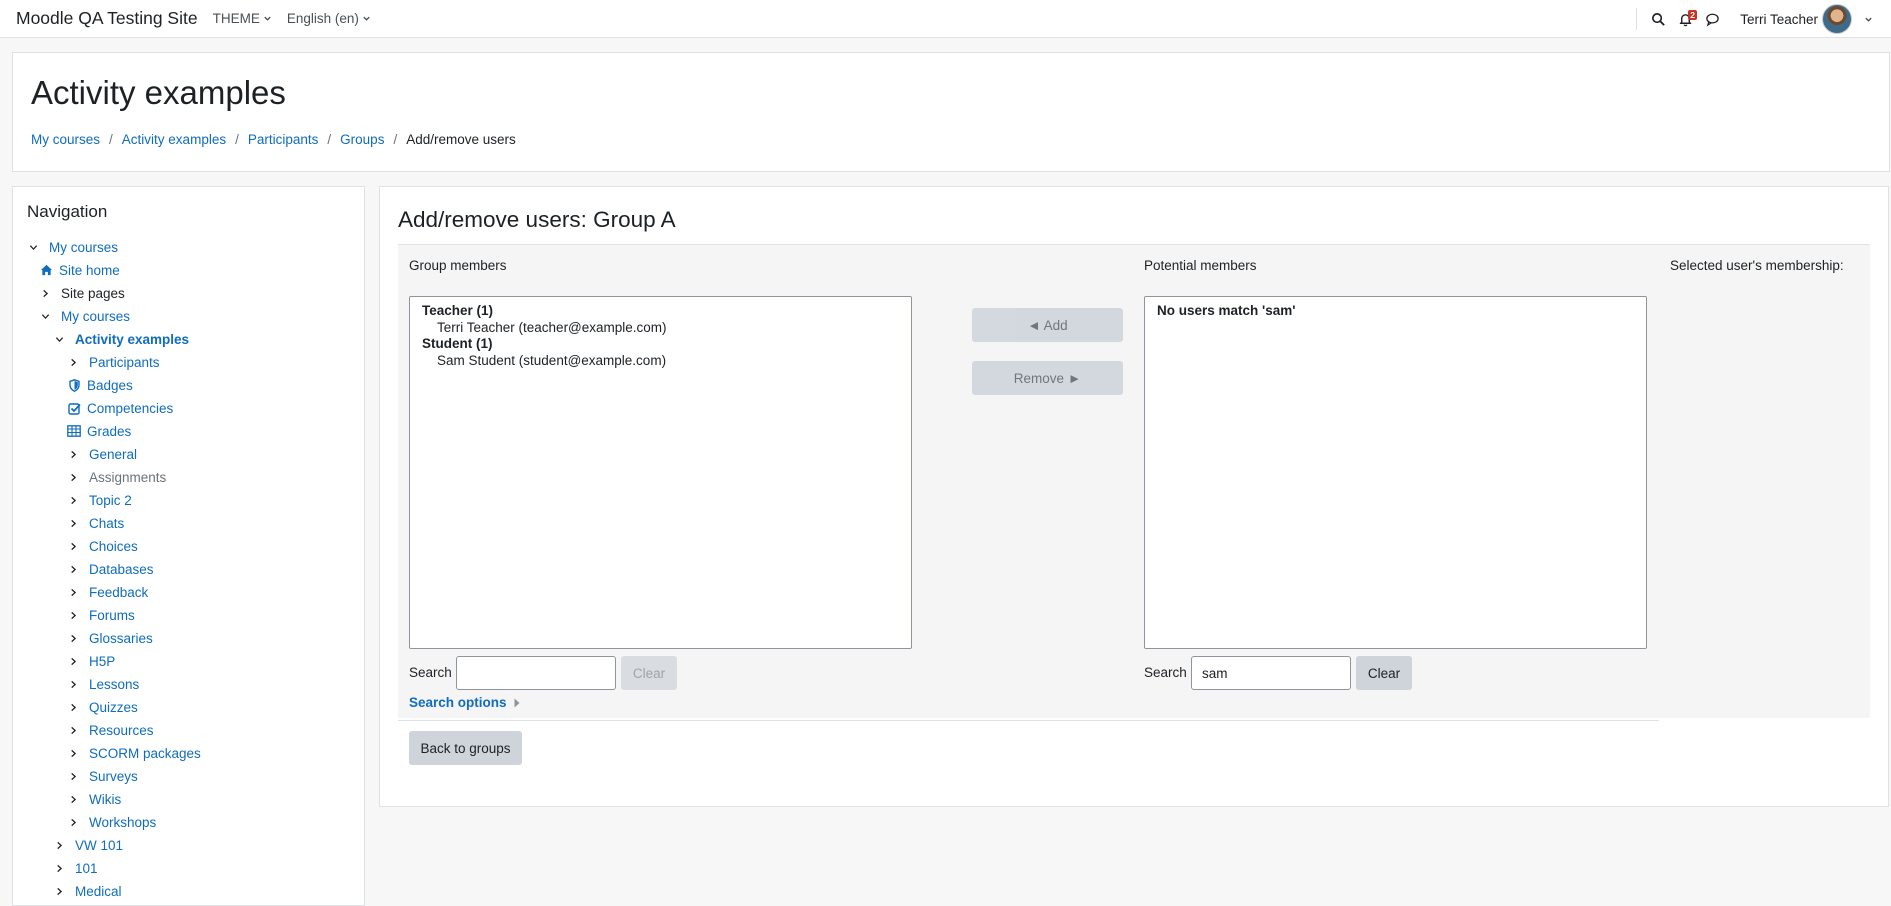  What do you see at coordinates (132, 339) in the screenshot?
I see `nav-item-label: Activity examples` at bounding box center [132, 339].